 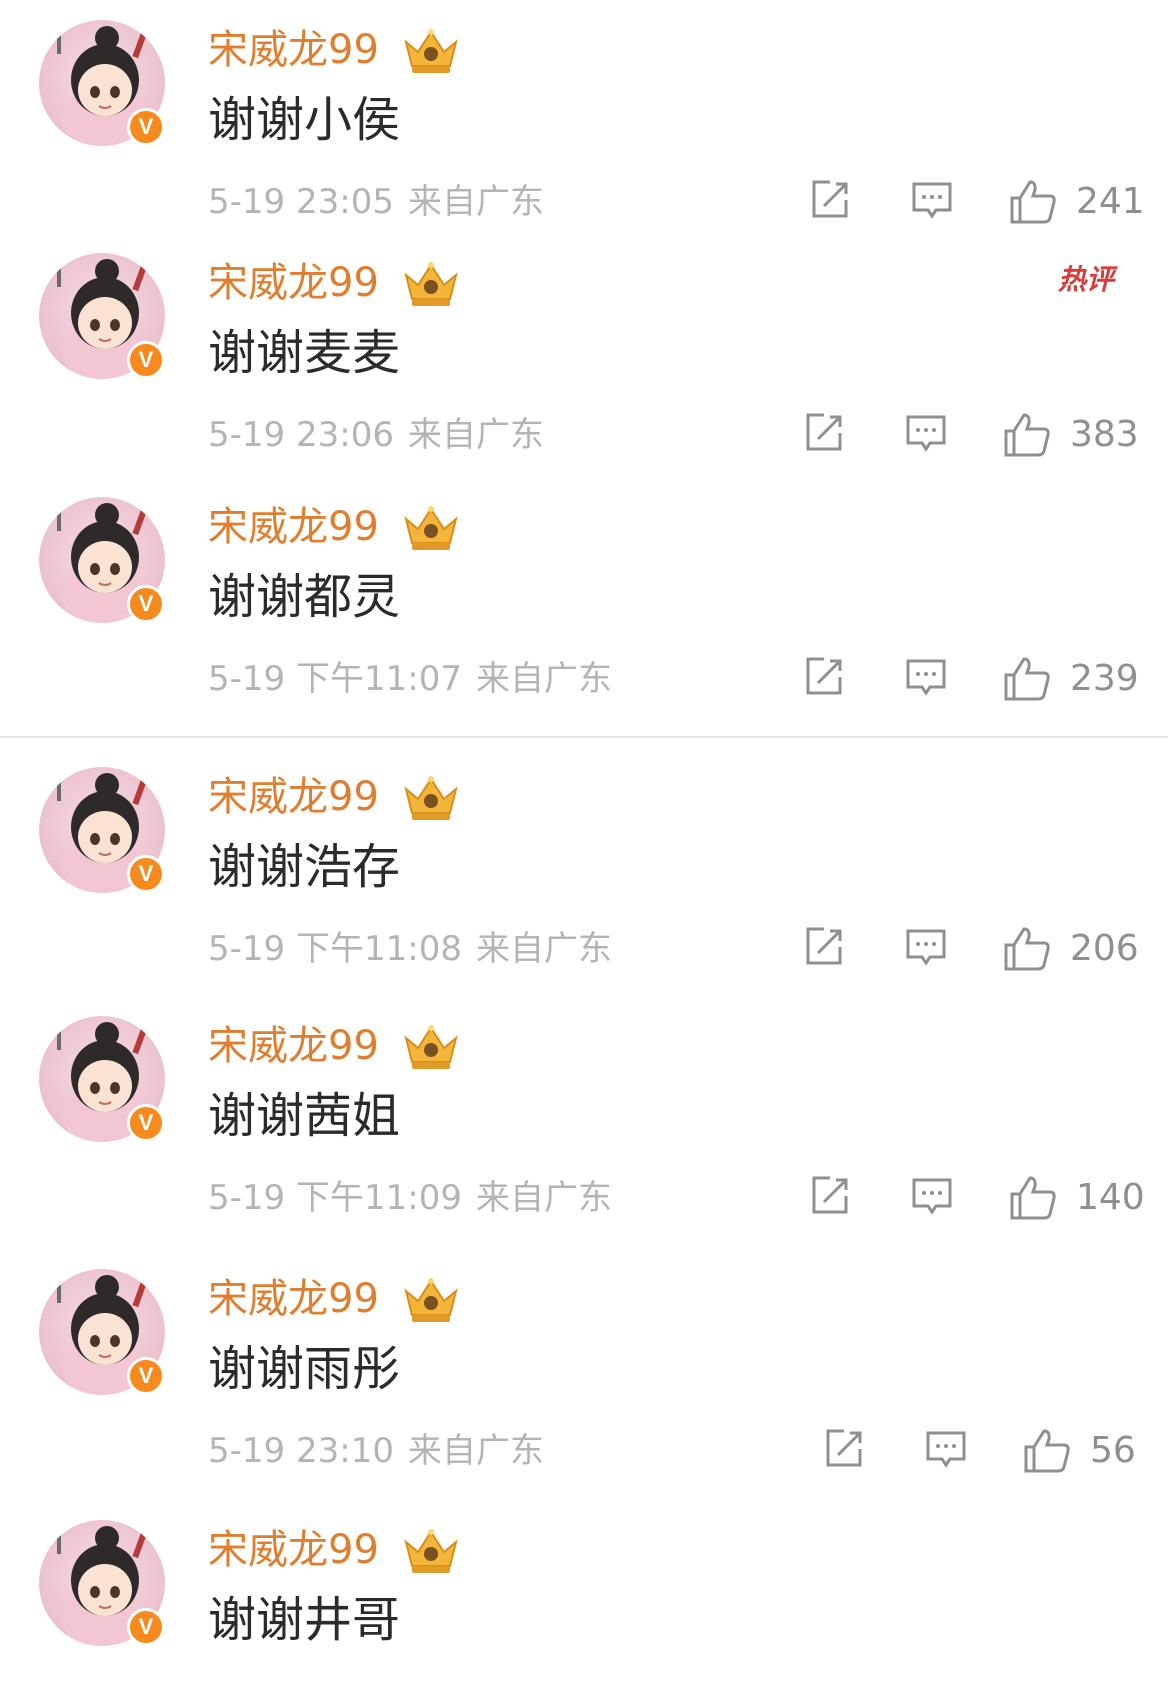 What do you see at coordinates (301, 1451) in the screenshot?
I see `comment-time: 5-19 23:10` at bounding box center [301, 1451].